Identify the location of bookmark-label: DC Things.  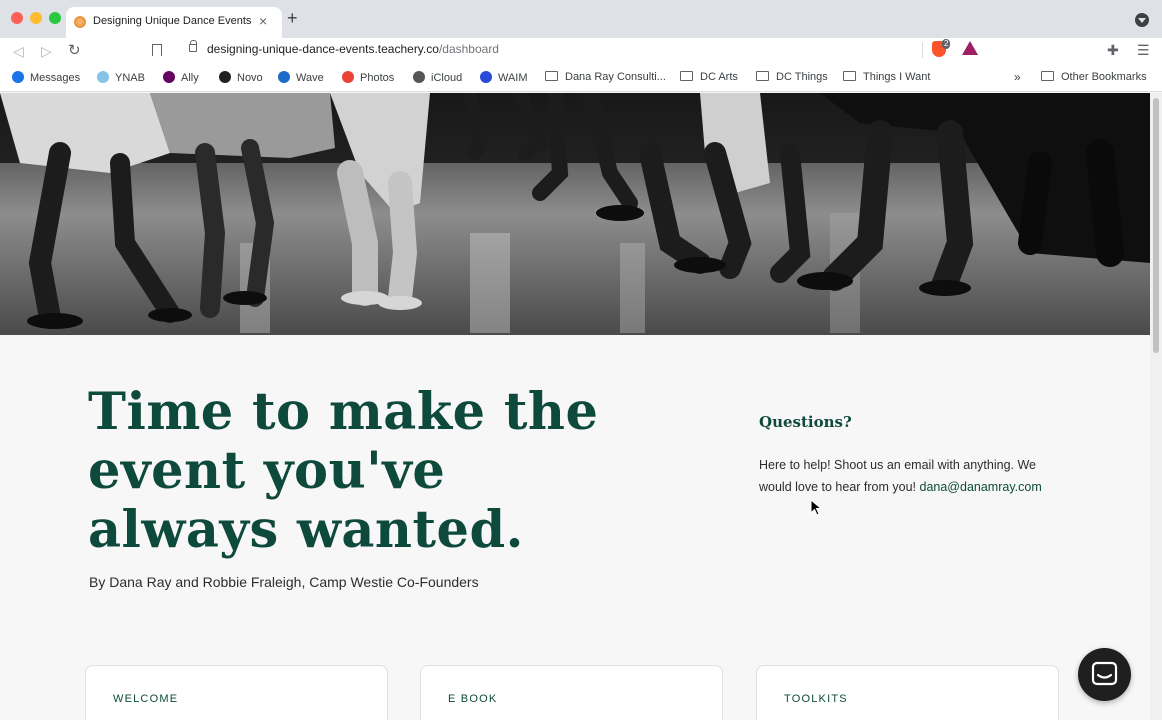
(802, 77).